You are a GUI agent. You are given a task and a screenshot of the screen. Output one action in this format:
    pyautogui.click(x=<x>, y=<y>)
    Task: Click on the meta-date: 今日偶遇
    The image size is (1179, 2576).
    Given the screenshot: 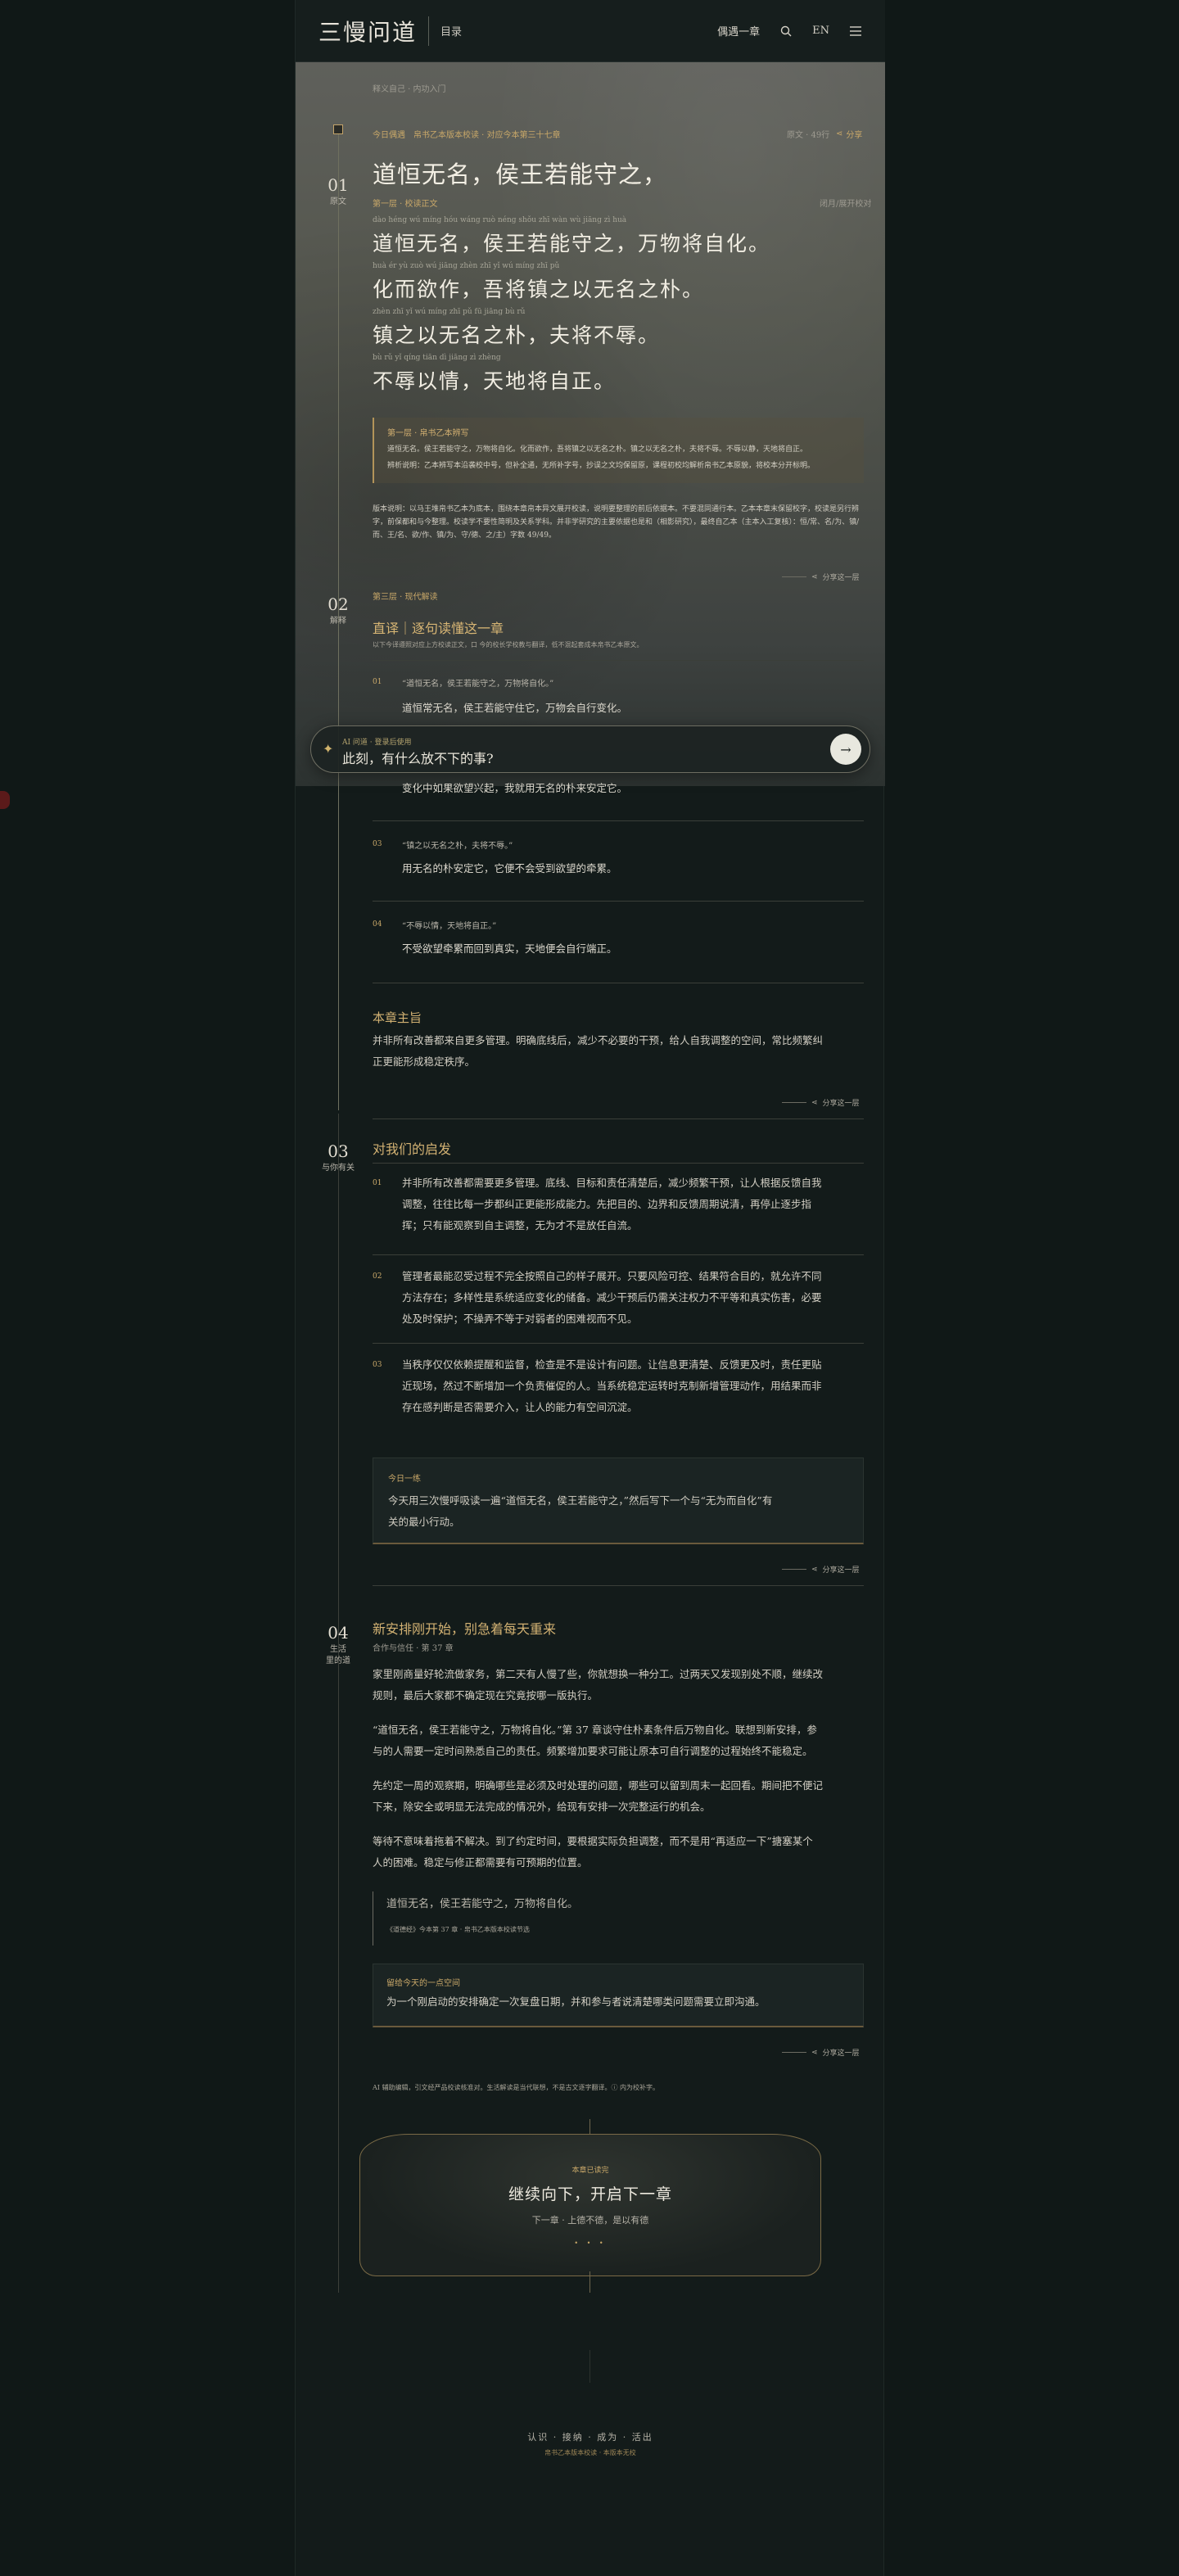 What is the action you would take?
    pyautogui.click(x=389, y=135)
    